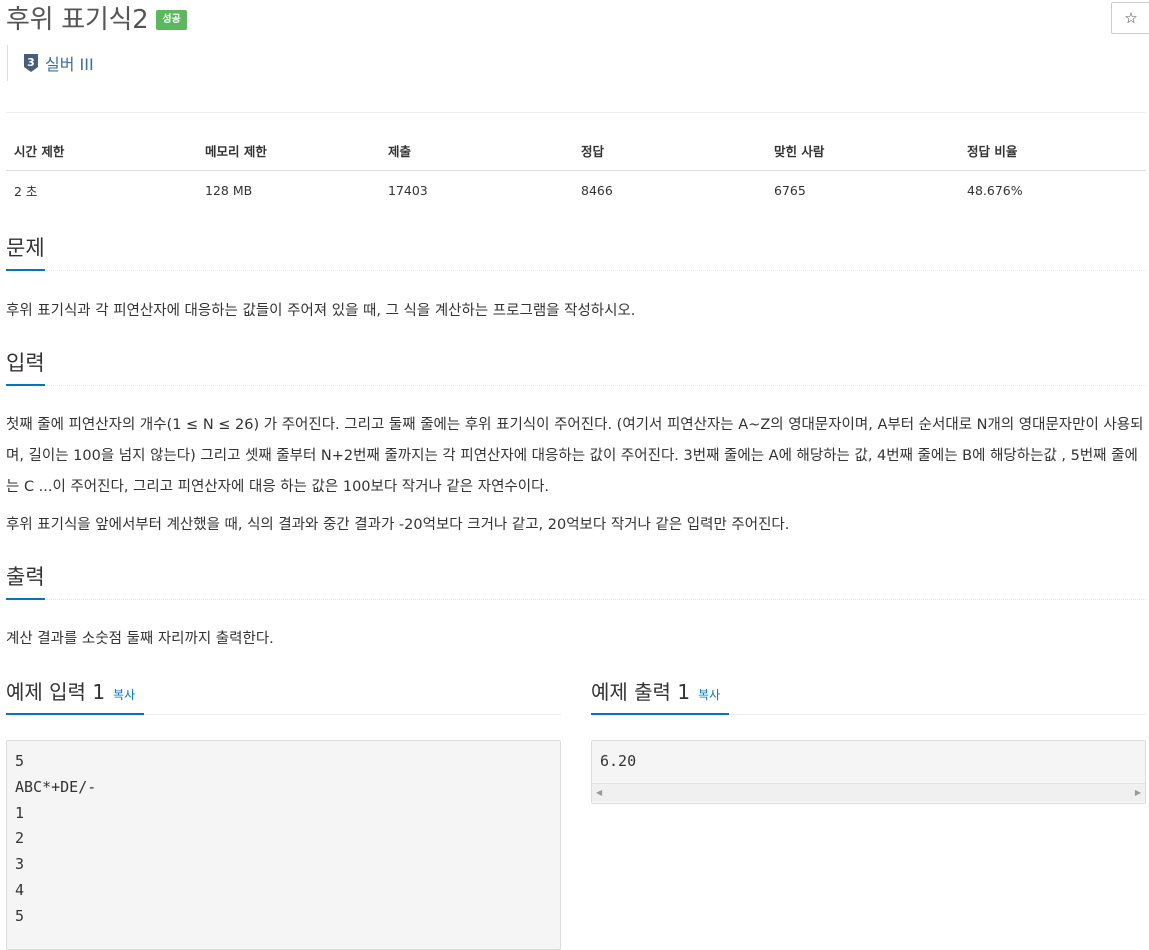 This screenshot has width=1149, height=950. What do you see at coordinates (229, 190) in the screenshot?
I see `info-value-memory: 128 MB` at bounding box center [229, 190].